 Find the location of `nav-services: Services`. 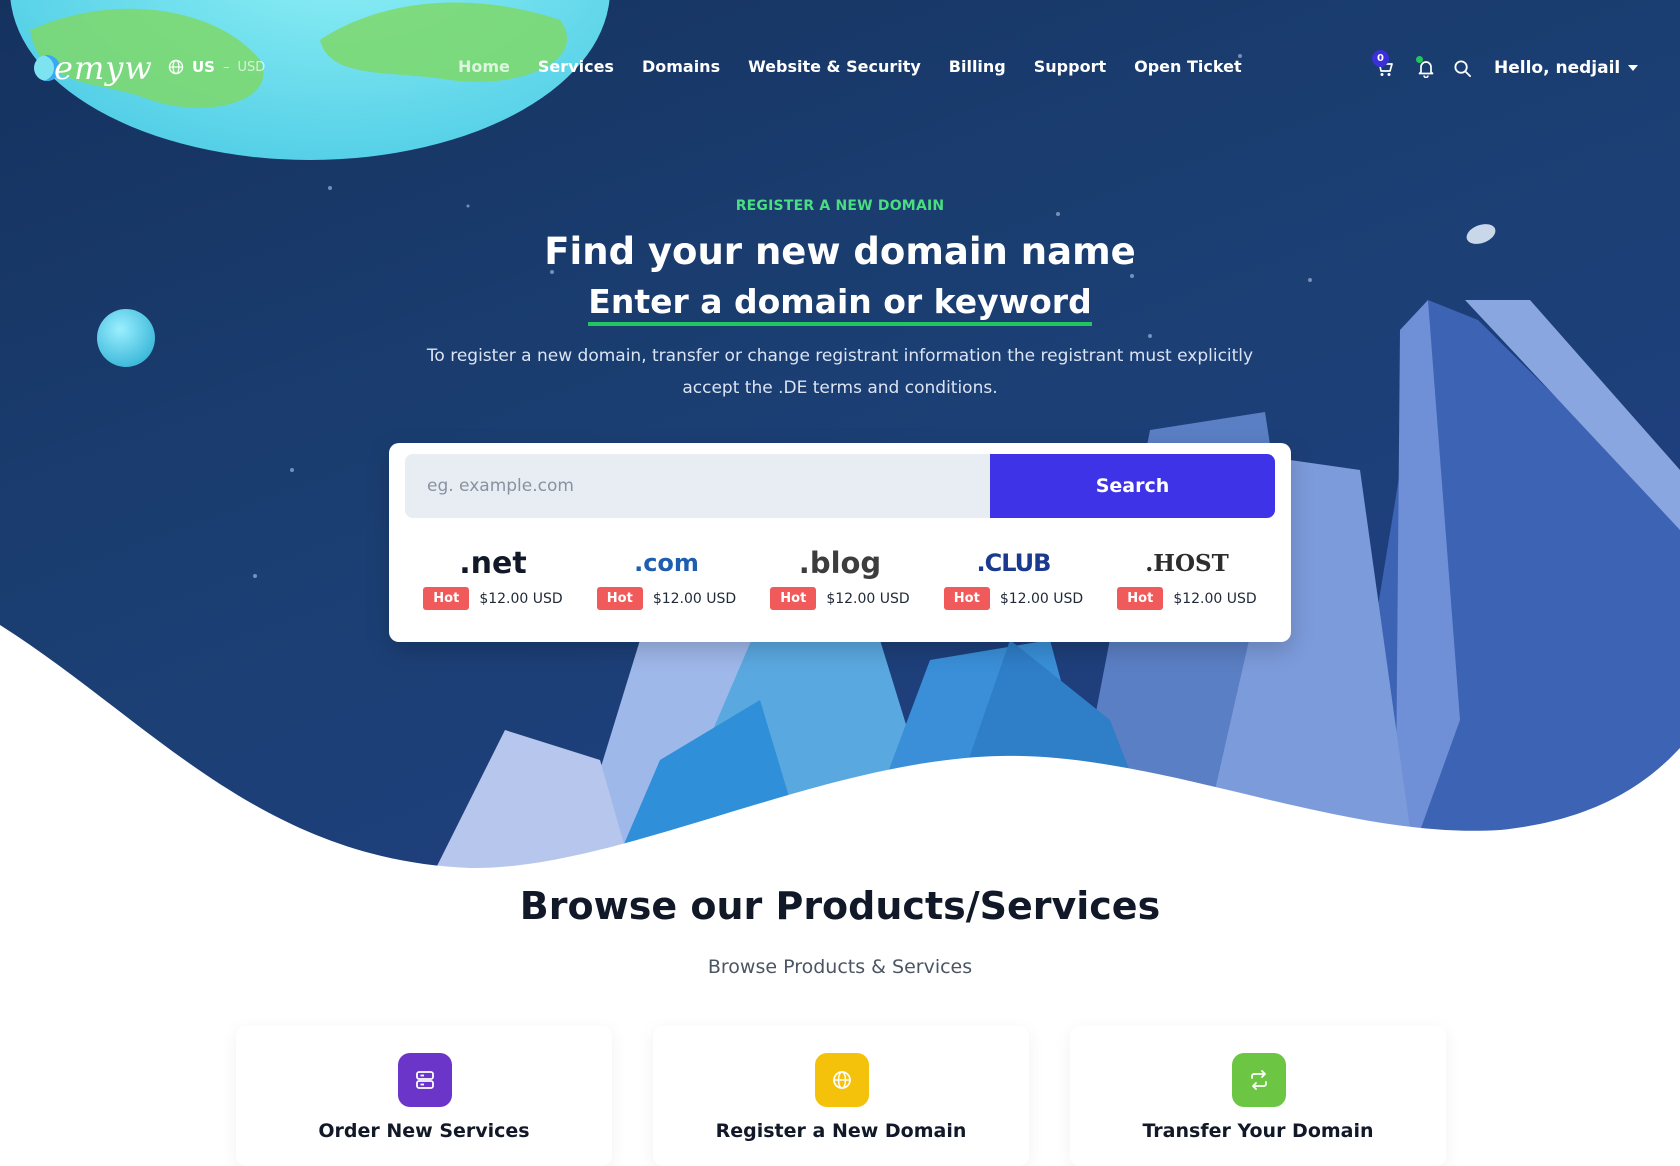

nav-services: Services is located at coordinates (576, 66).